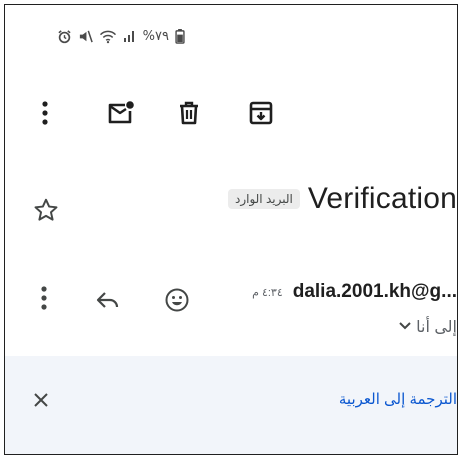 This screenshot has width=464, height=458. What do you see at coordinates (405, 327) in the screenshot?
I see `chevron-down-icon` at bounding box center [405, 327].